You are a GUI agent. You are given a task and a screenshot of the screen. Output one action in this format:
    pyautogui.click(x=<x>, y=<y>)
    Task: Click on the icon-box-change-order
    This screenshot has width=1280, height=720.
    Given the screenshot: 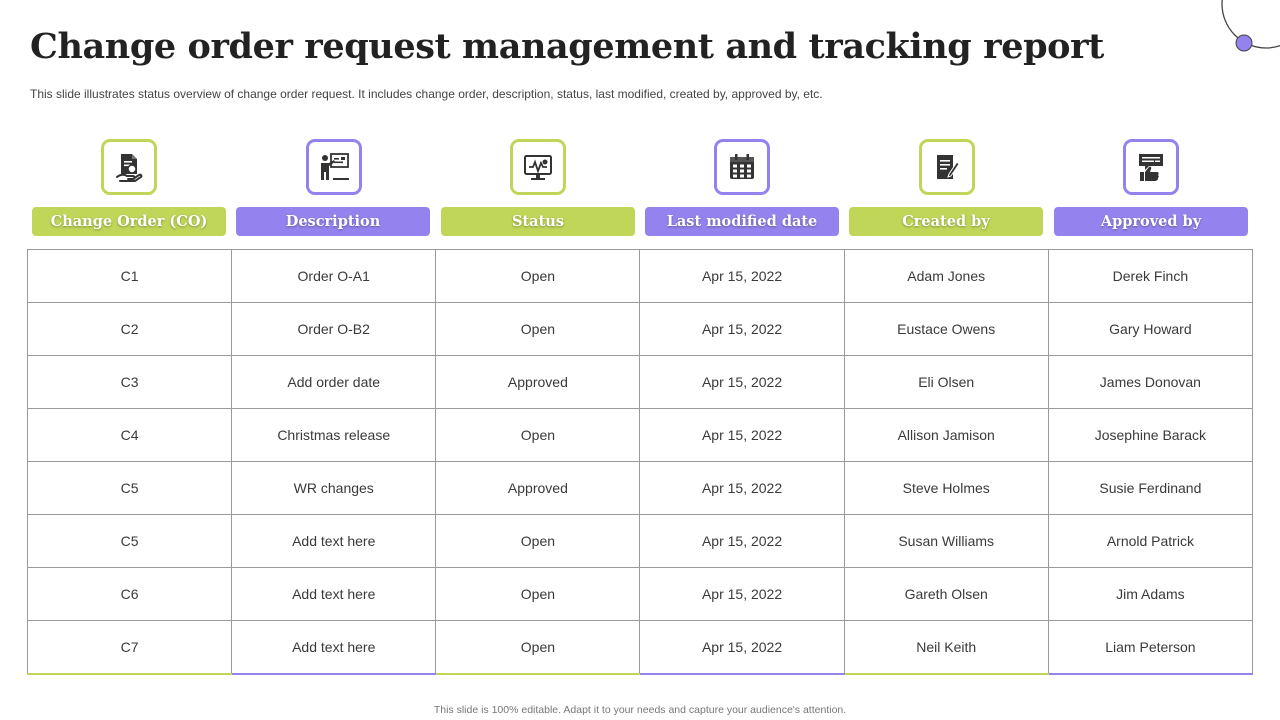 What is the action you would take?
    pyautogui.click(x=129, y=167)
    